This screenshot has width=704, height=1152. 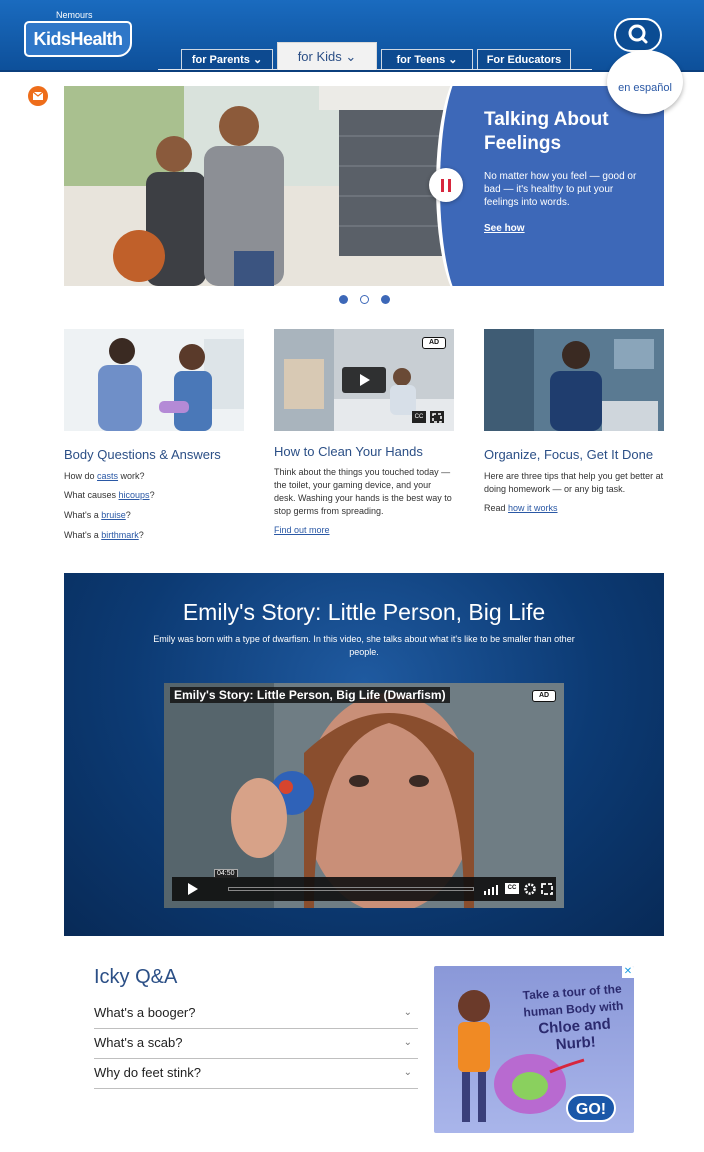 I want to click on search-icon, so click(x=638, y=34).